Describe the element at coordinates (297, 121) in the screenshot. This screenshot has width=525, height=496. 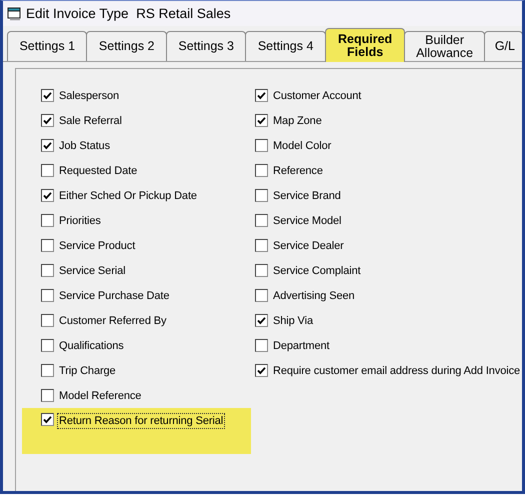
I see `checkbox-label: Map Zone` at that location.